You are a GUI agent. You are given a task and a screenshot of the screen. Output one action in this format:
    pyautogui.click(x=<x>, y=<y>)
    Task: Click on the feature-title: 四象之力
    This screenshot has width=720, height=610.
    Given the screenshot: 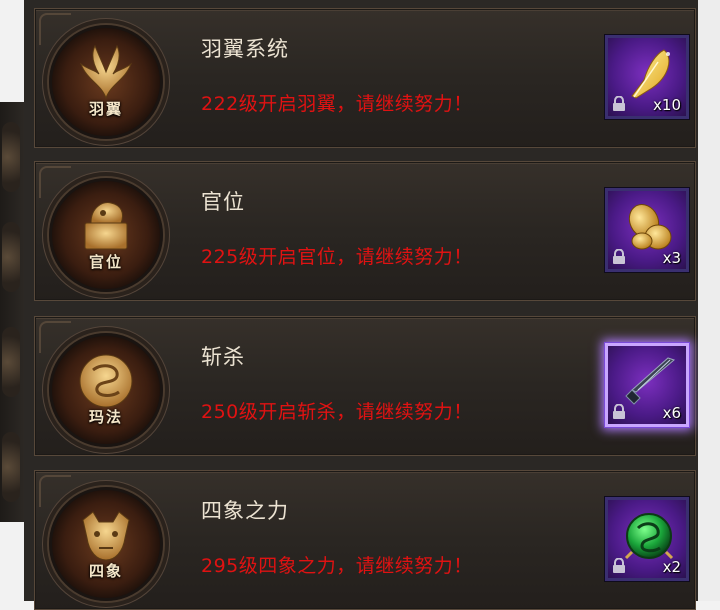 What is the action you would take?
    pyautogui.click(x=245, y=511)
    